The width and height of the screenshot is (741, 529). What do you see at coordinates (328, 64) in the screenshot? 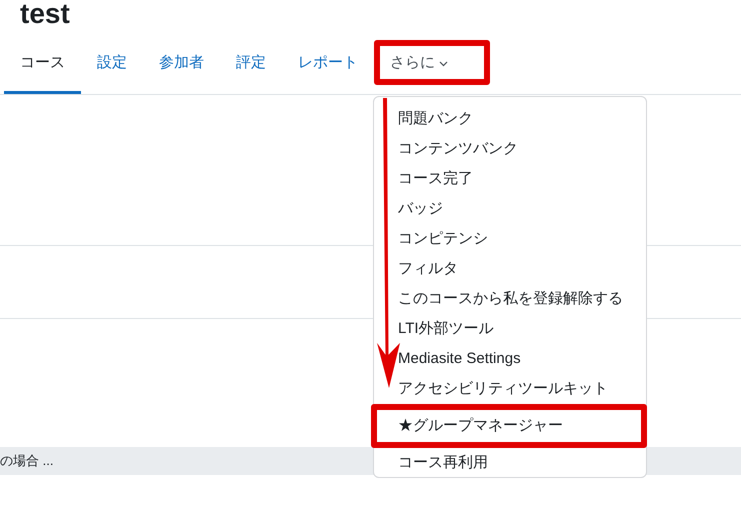
I see `nav-tab: レポート` at bounding box center [328, 64].